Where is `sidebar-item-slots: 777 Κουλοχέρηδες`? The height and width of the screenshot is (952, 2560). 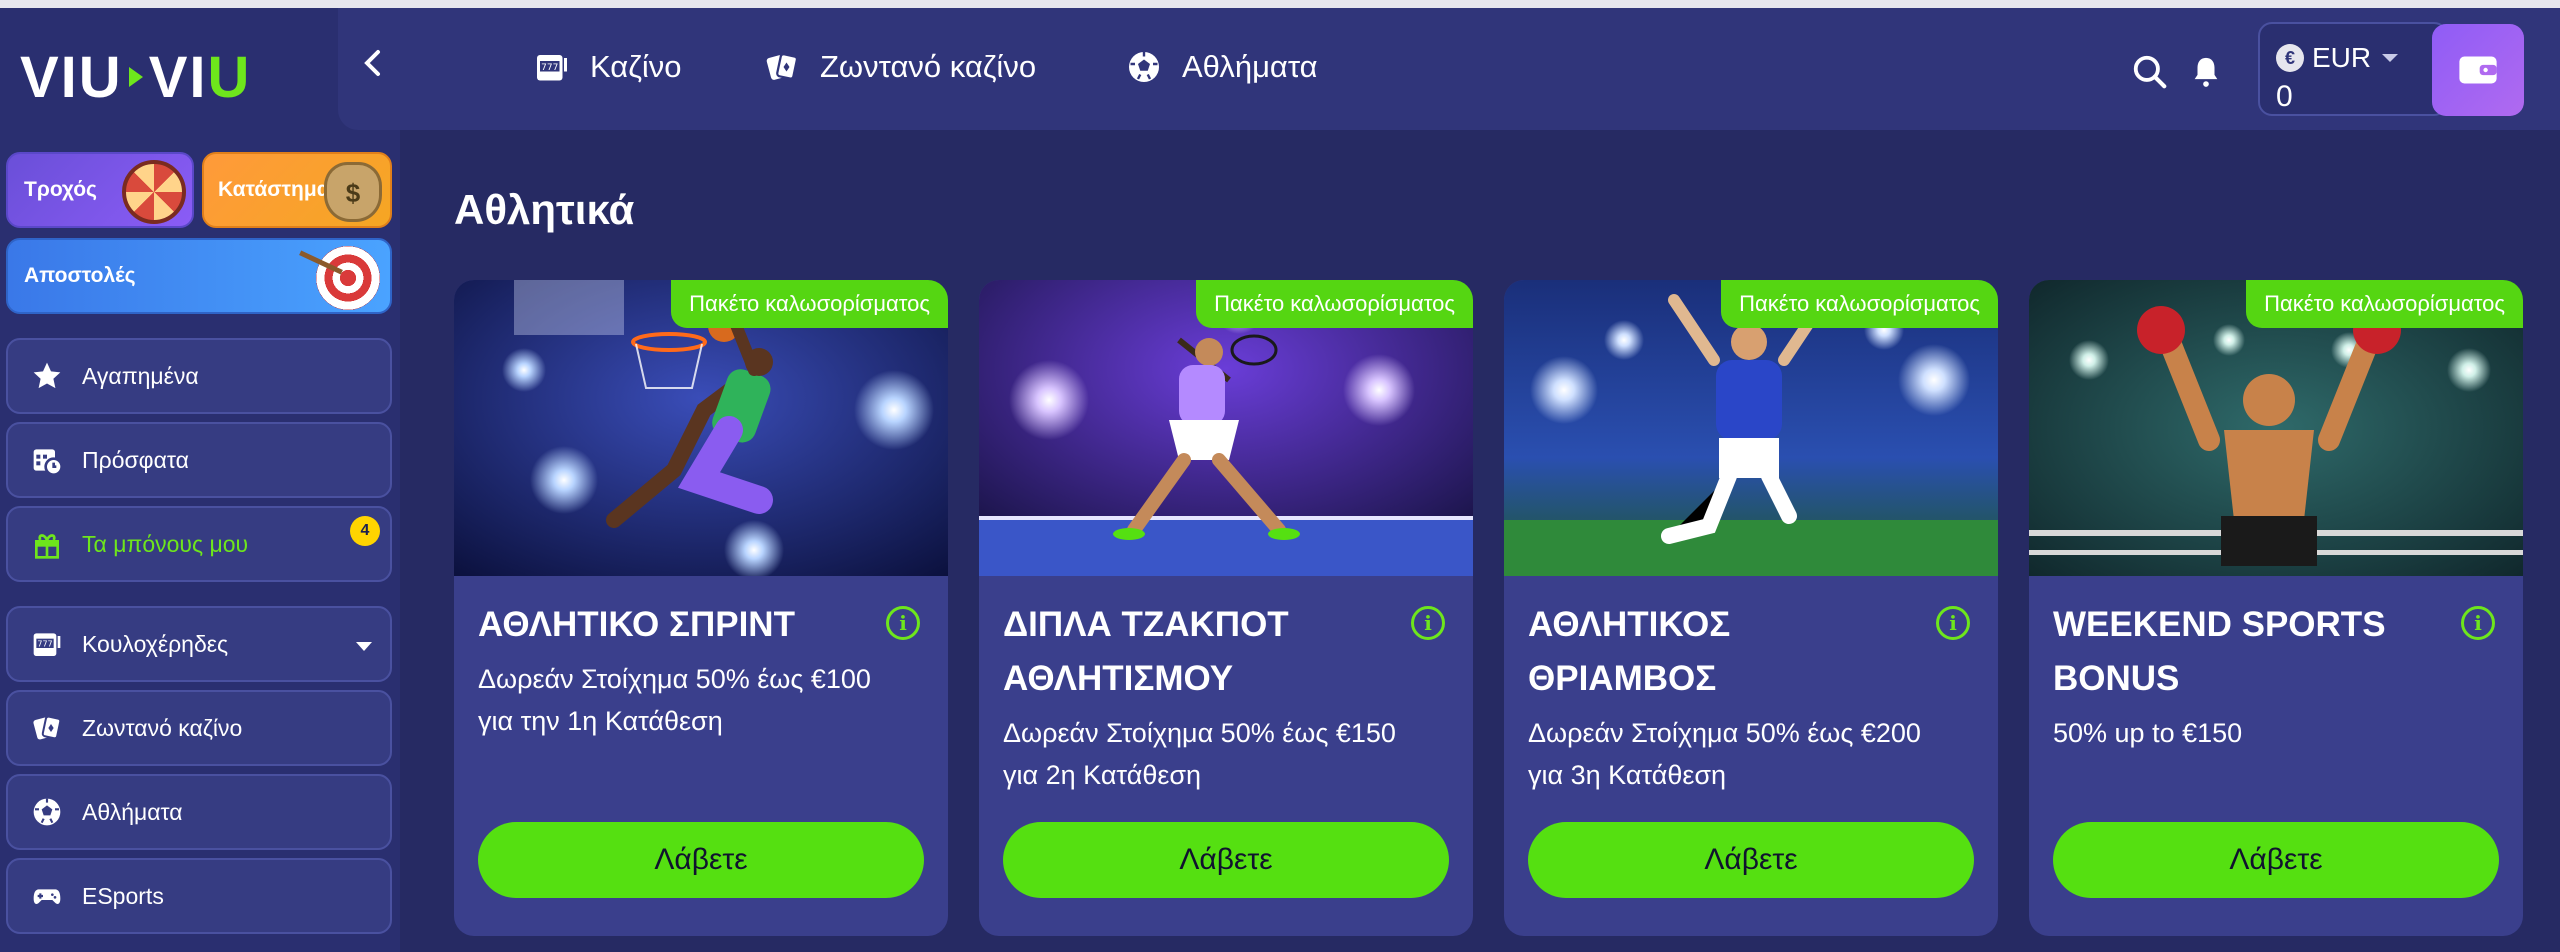
sidebar-item-slots: 777 Κουλοχέρηδες is located at coordinates (199, 644).